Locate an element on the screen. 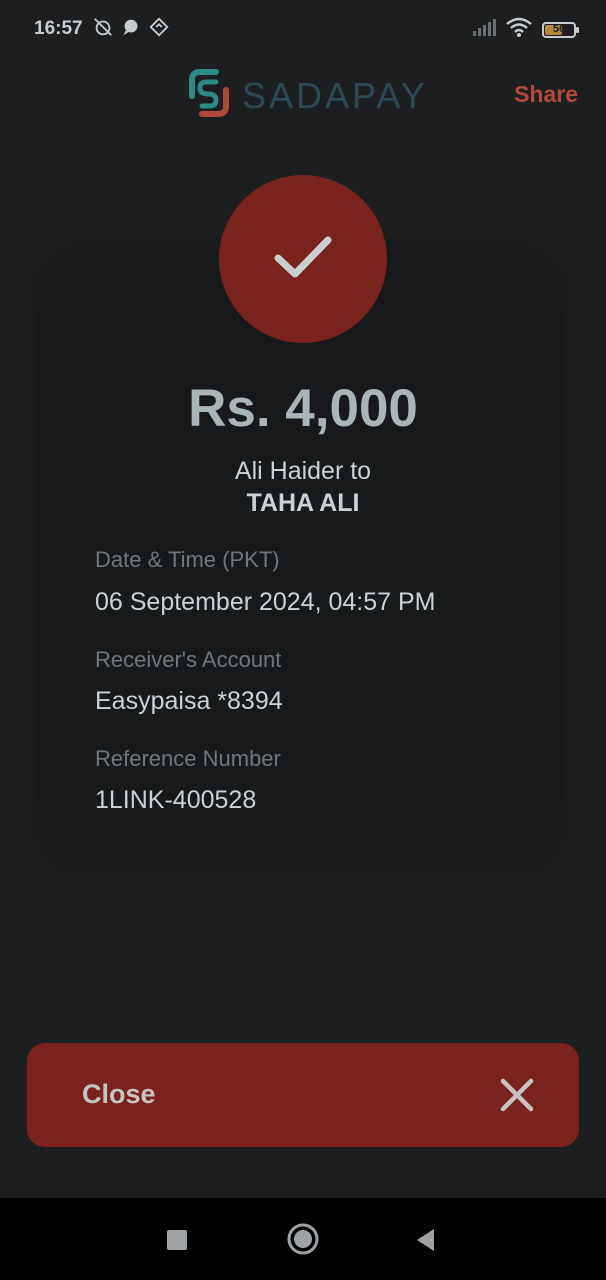 The width and height of the screenshot is (606, 1280). wifi-icon is located at coordinates (519, 29).